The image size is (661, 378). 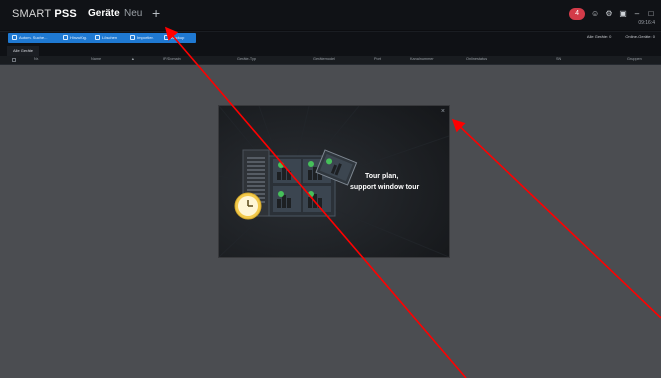 I want to click on all-devices-count: Alle Geräte: 0, so click(x=599, y=36).